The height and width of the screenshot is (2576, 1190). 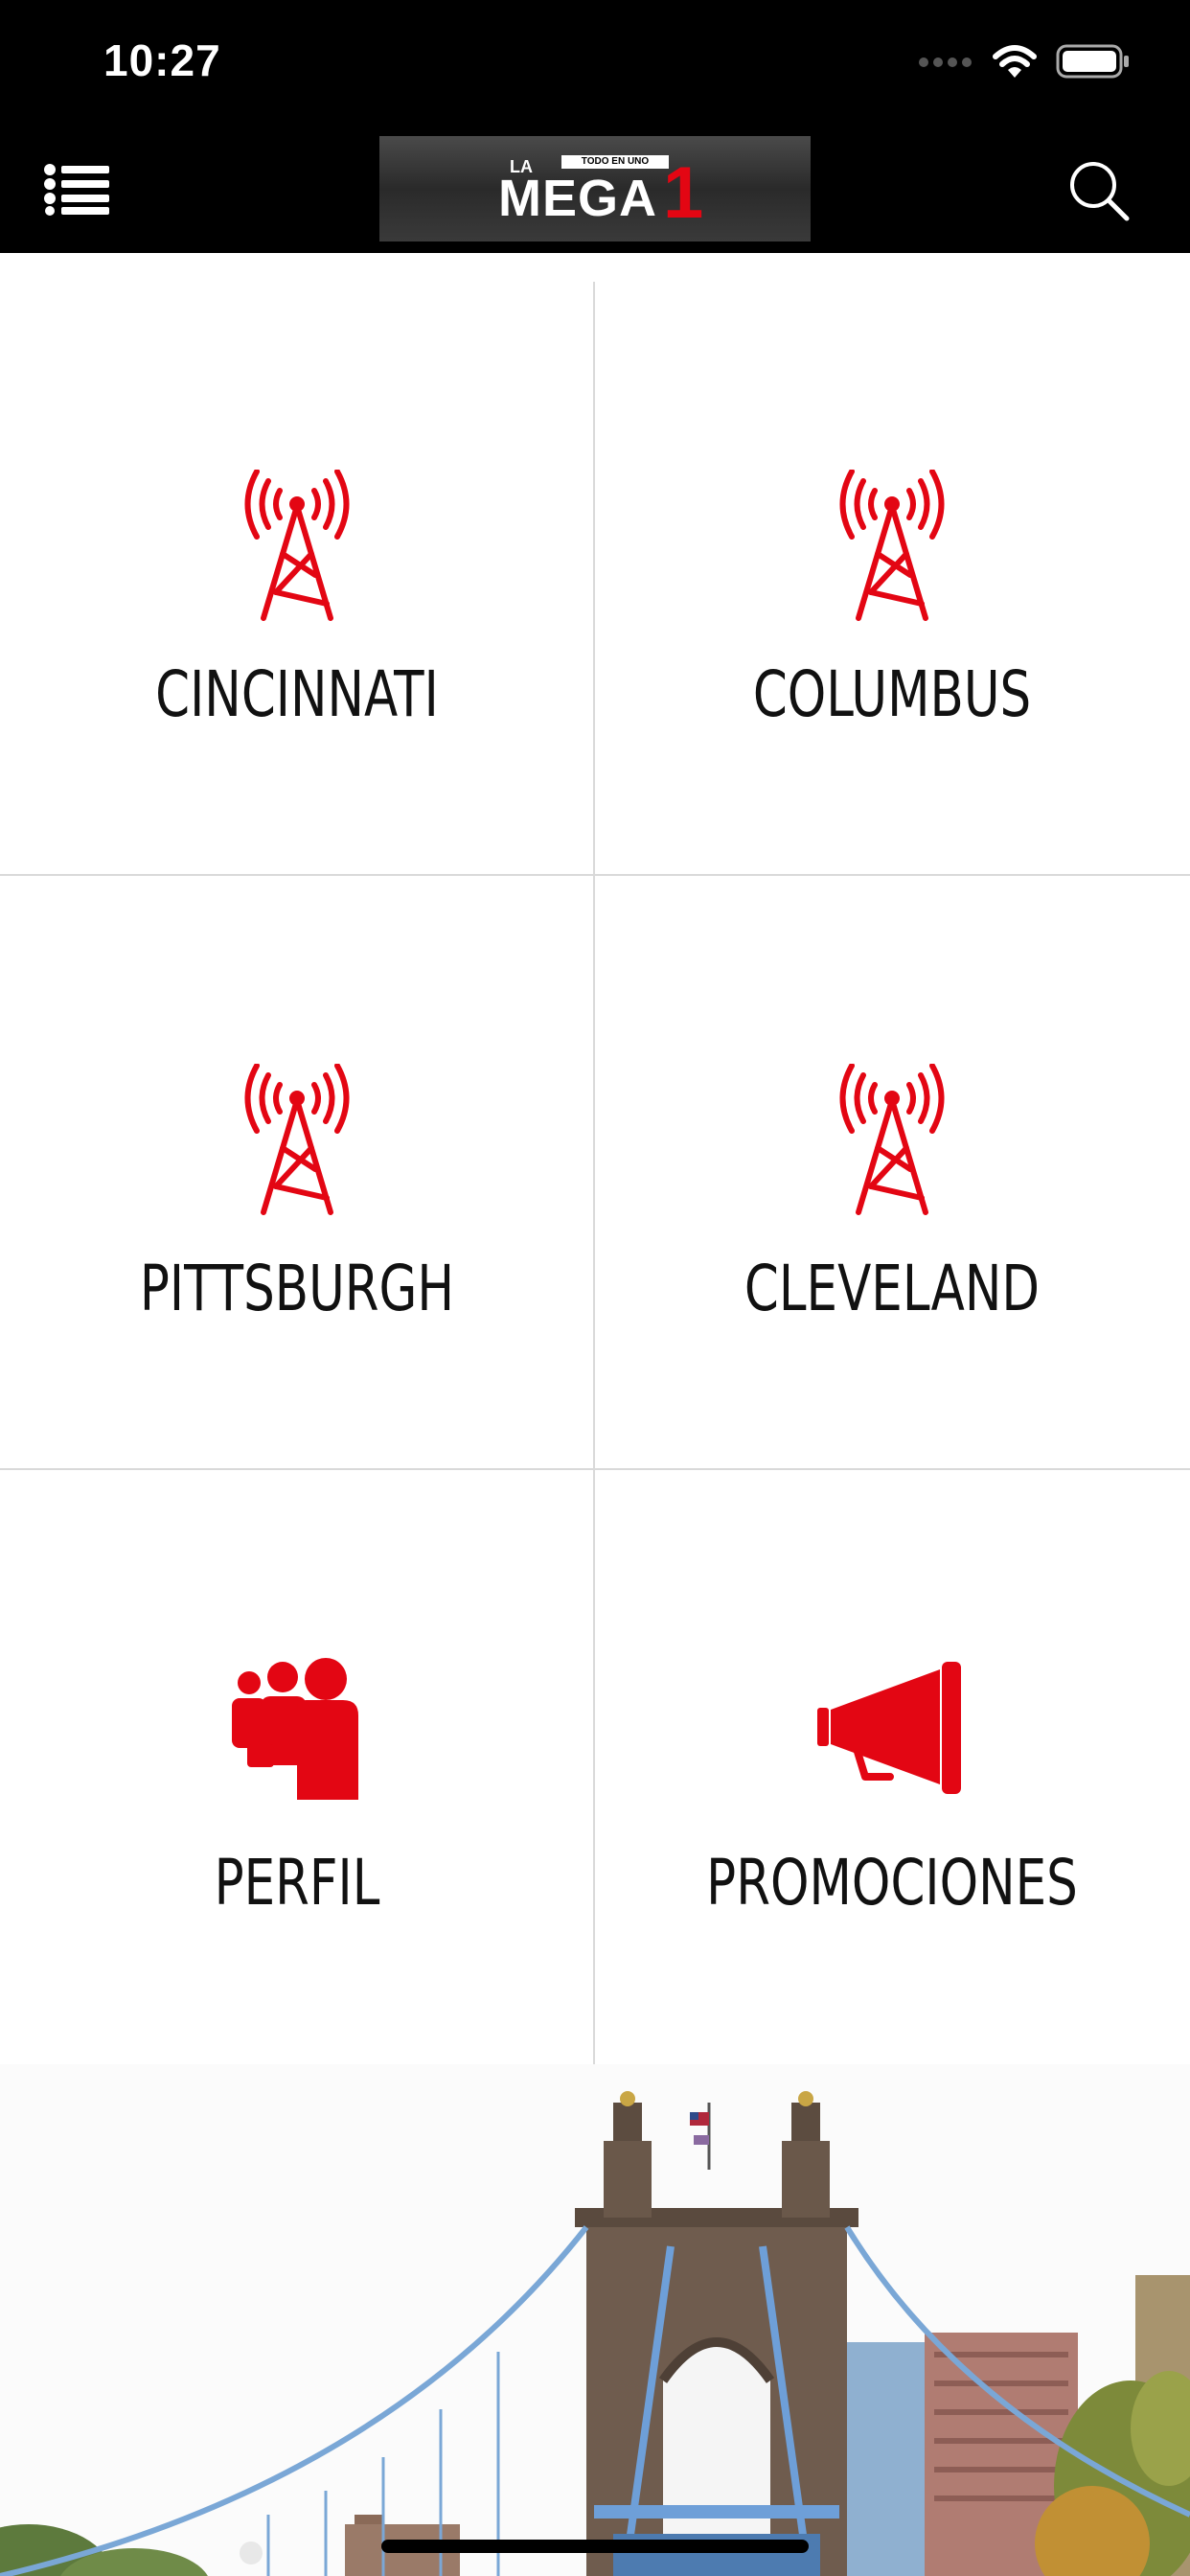 What do you see at coordinates (595, 2546) in the screenshot?
I see `home-indicator` at bounding box center [595, 2546].